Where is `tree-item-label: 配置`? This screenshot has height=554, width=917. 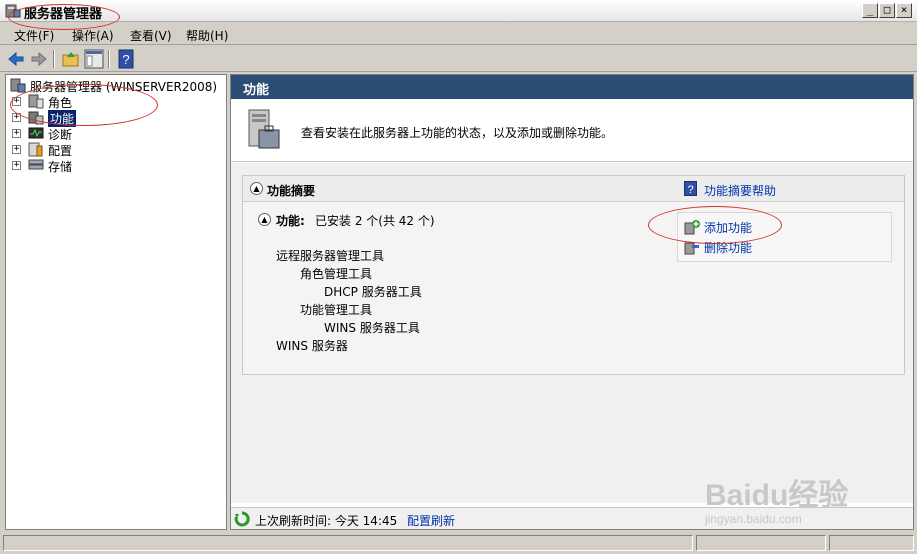 tree-item-label: 配置 is located at coordinates (60, 151).